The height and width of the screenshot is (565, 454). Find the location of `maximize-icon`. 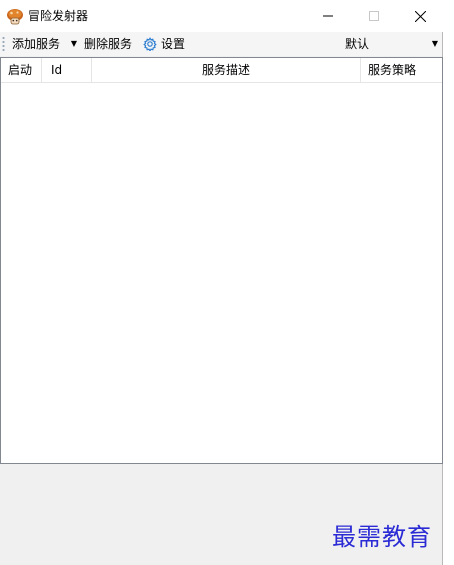

maximize-icon is located at coordinates (374, 16).